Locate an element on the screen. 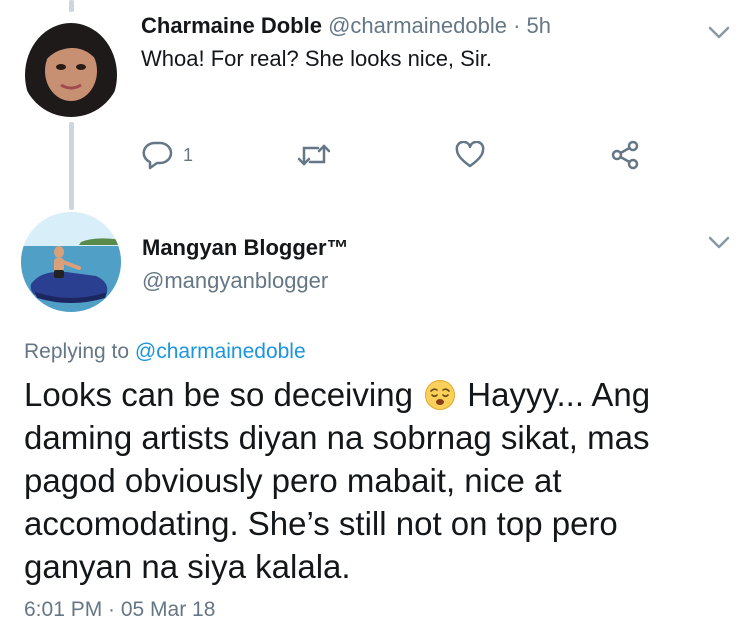 The image size is (750, 633). reply-button: 1 is located at coordinates (167, 155).